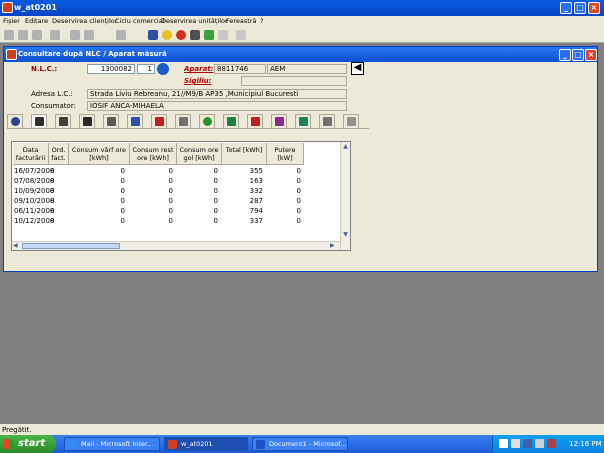 The image size is (604, 453). Describe the element at coordinates (206, 444) in the screenshot. I see `taskbar-item-app: w_at0201` at that location.